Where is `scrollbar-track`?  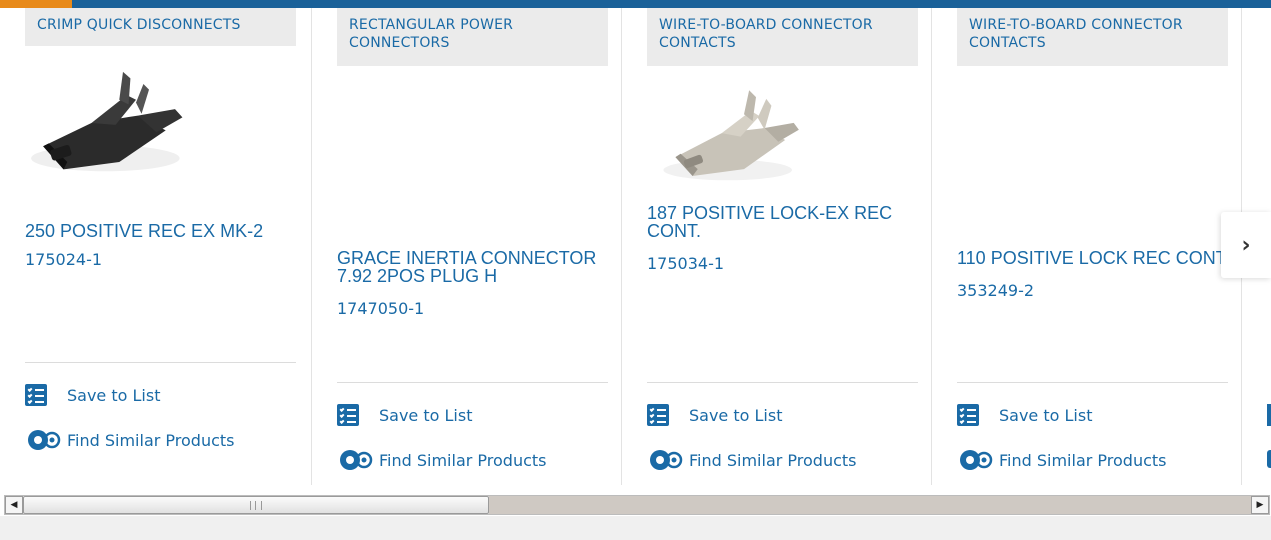 scrollbar-track is located at coordinates (870, 505).